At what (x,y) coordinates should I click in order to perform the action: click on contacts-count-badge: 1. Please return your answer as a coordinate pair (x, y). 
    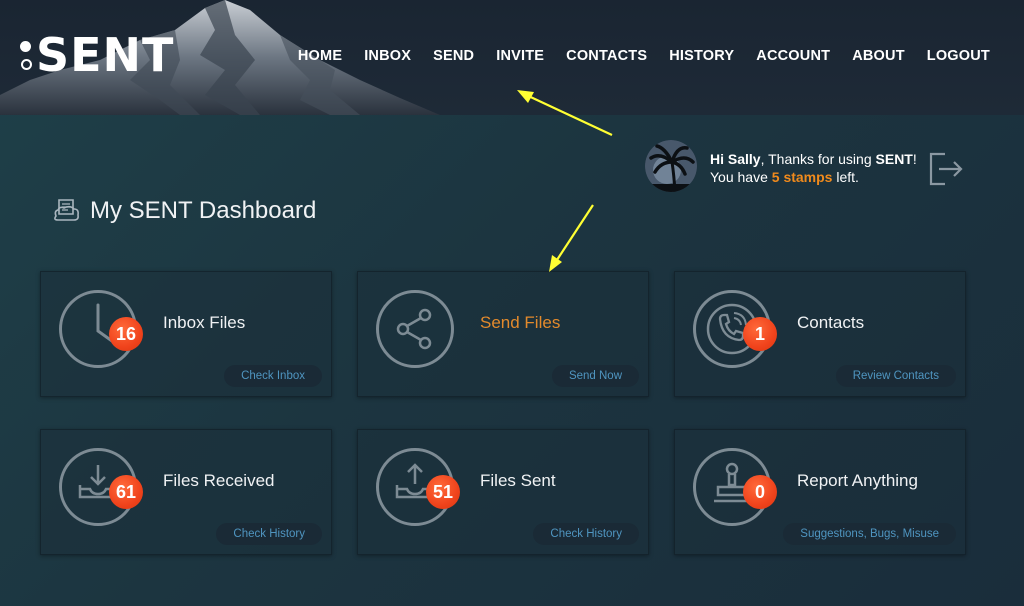
    Looking at the image, I should click on (760, 334).